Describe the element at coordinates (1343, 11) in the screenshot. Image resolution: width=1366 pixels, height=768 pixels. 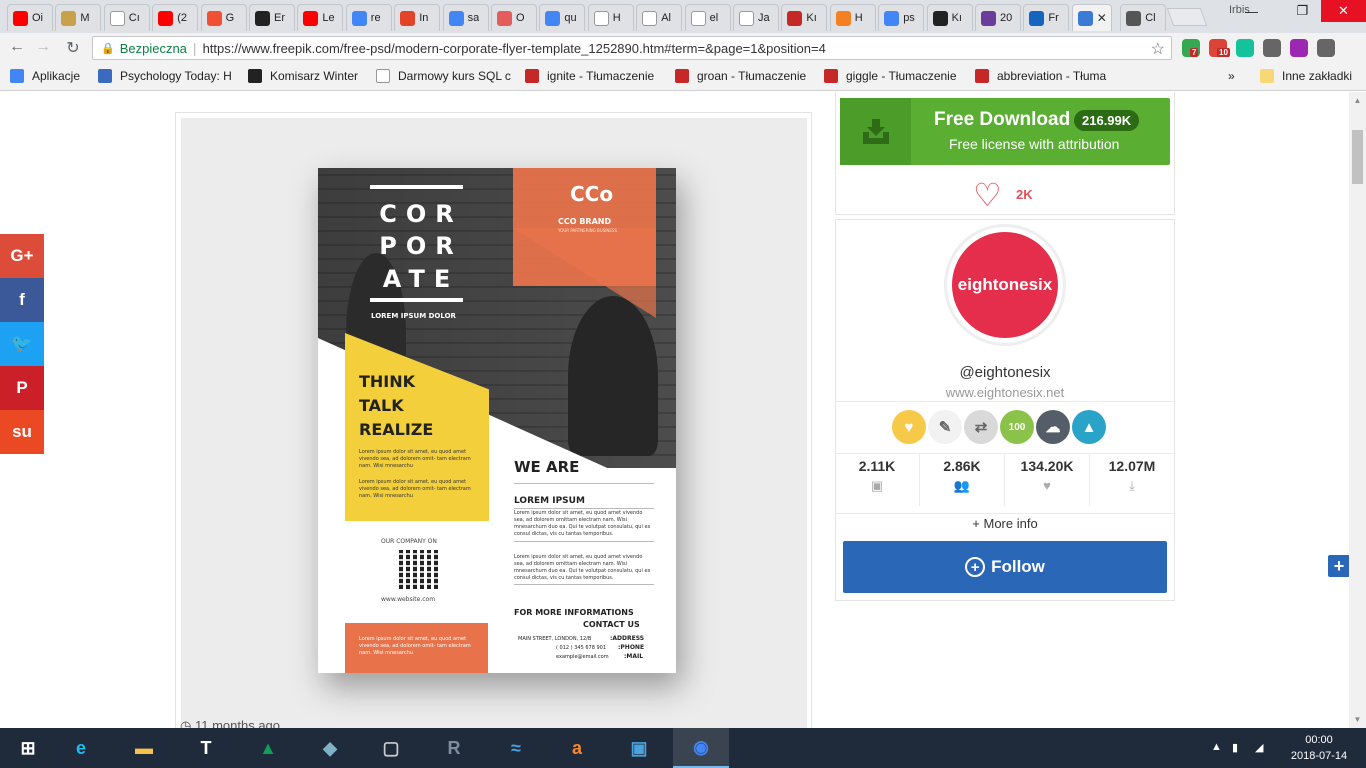
I see `window-close-button: ✕` at that location.